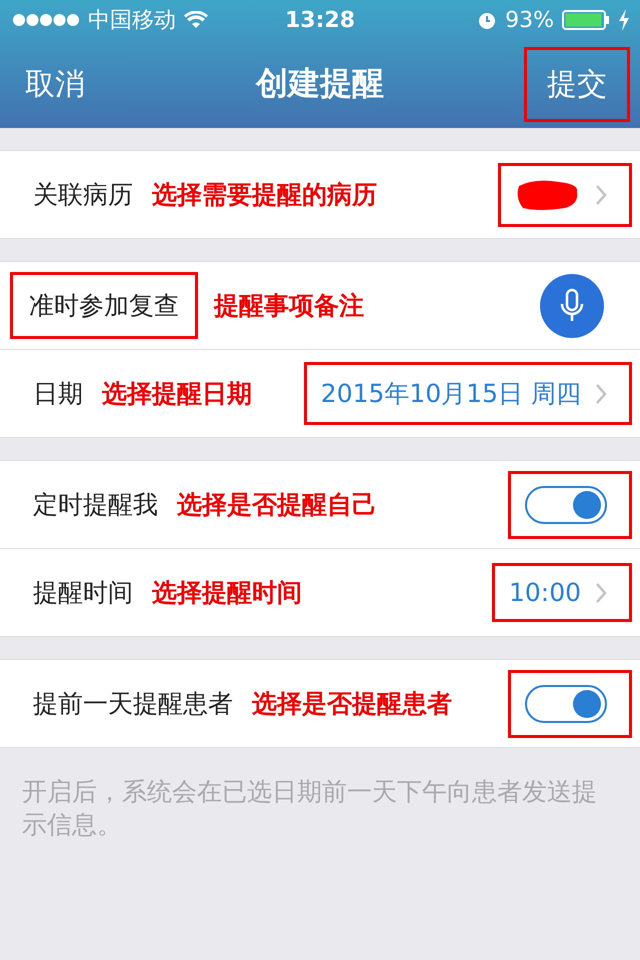 The height and width of the screenshot is (960, 640). I want to click on form-row: 提前一天提醒患者 选择是否提醒患者, so click(320, 703).